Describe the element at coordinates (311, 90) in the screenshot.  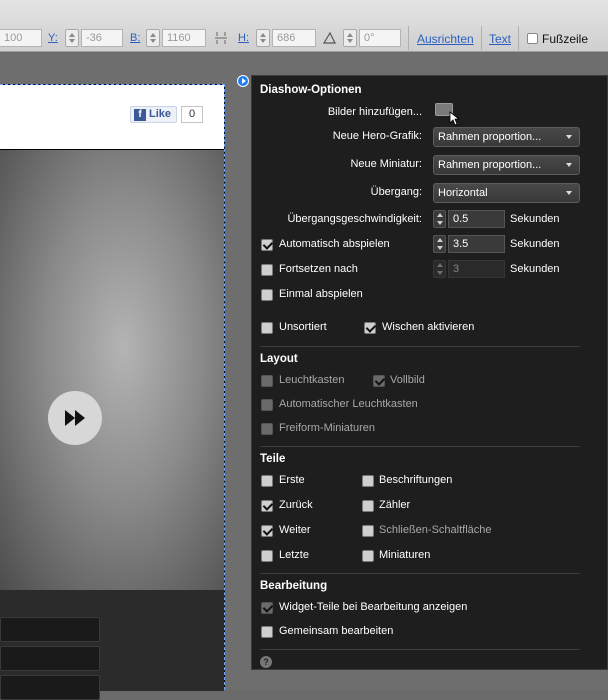
I see `panel-title: Diashow-Optionen` at that location.